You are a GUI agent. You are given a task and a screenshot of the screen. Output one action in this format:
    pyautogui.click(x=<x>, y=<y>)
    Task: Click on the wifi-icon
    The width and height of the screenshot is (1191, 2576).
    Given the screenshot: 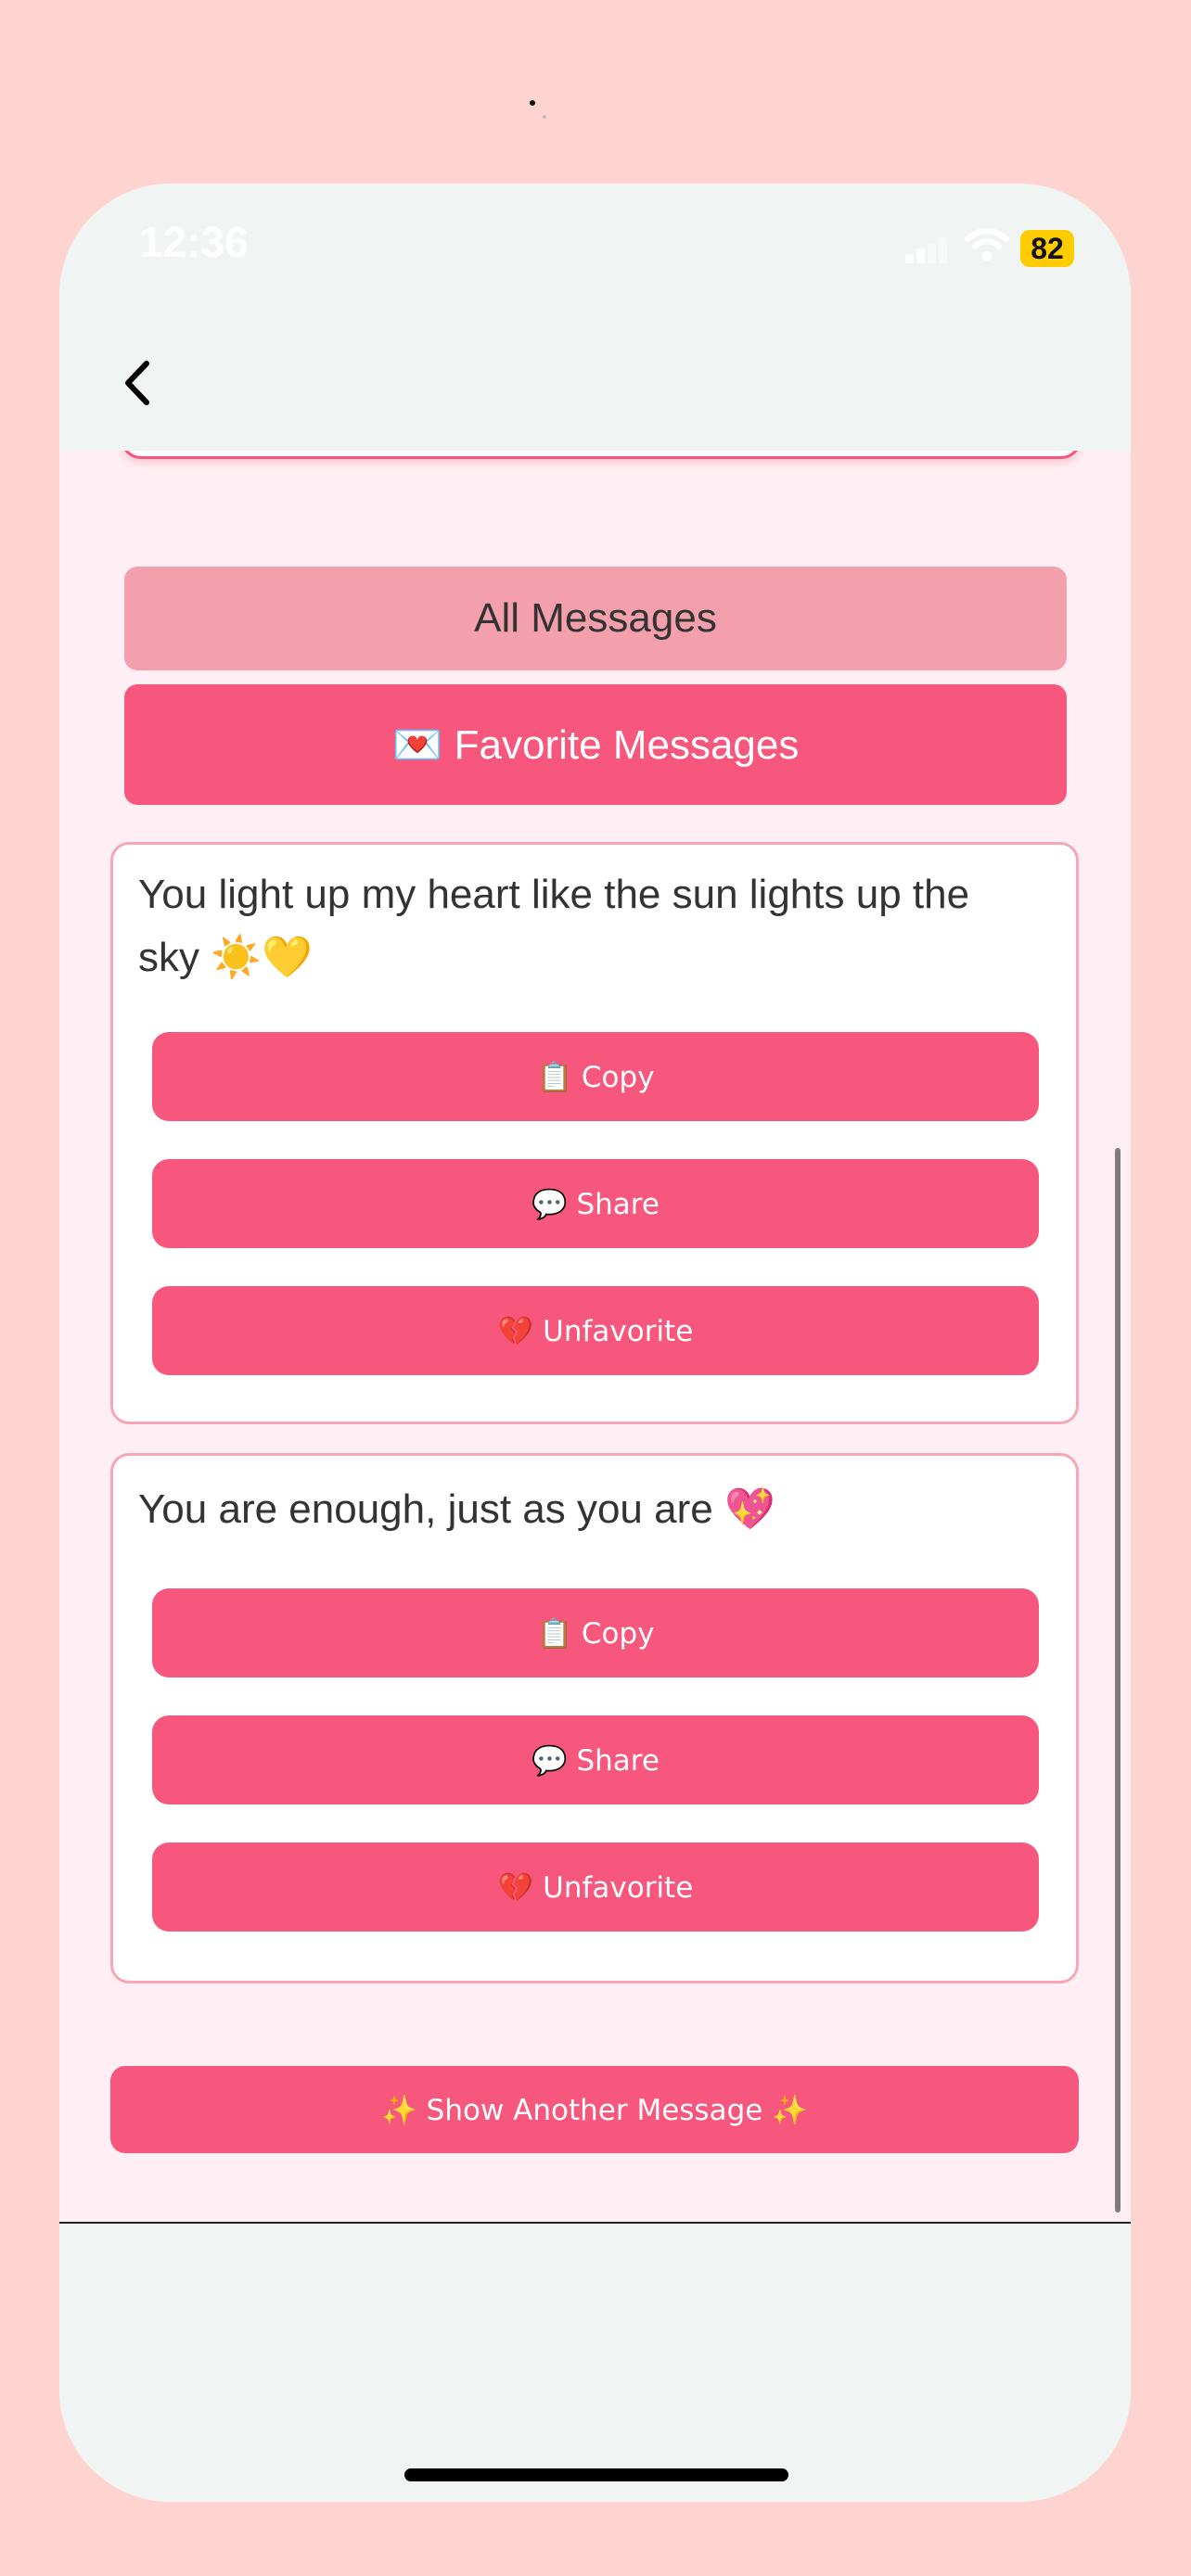 What is the action you would take?
    pyautogui.click(x=987, y=244)
    